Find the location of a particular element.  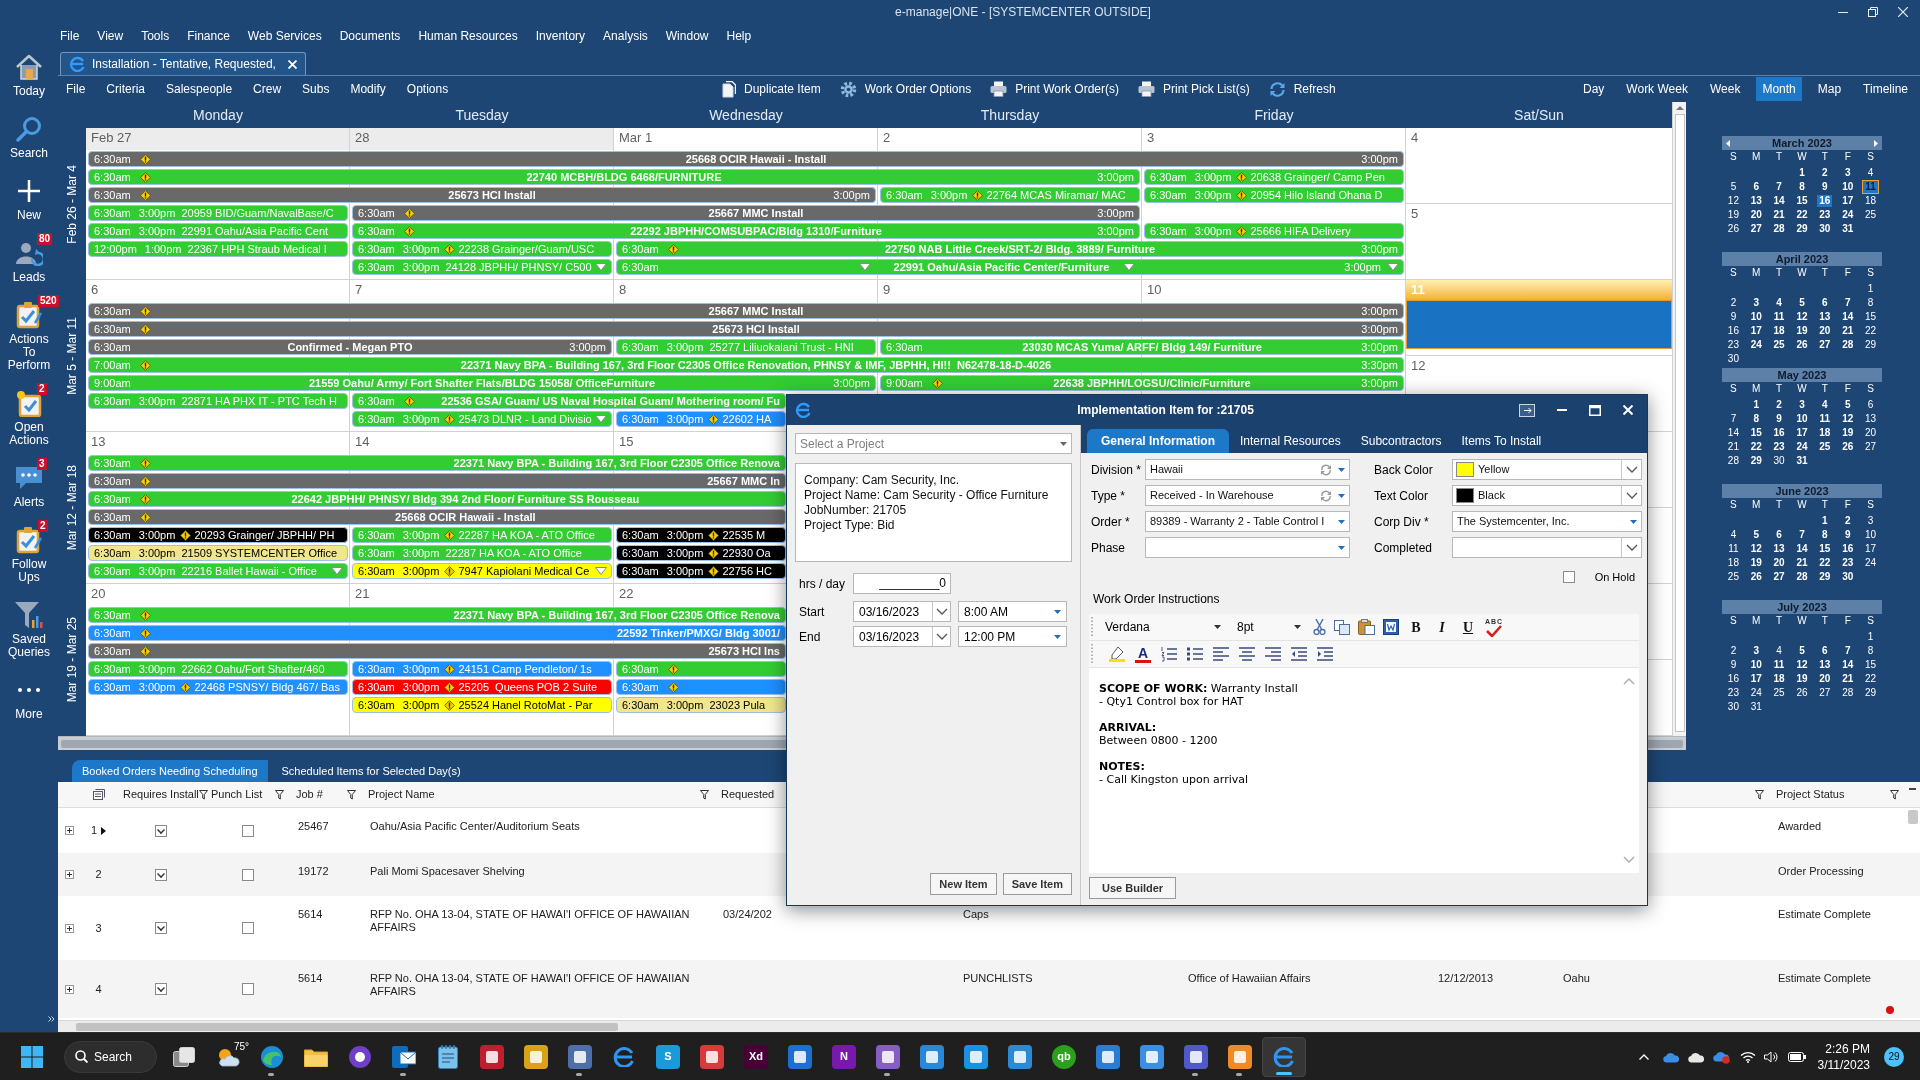

menu-item: Tools is located at coordinates (155, 36).